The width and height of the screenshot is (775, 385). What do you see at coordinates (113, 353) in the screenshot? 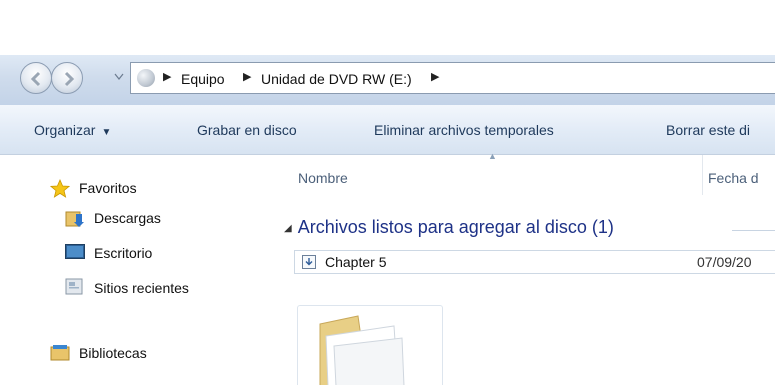
I see `nav-item-libraries: Bibliotecas` at bounding box center [113, 353].